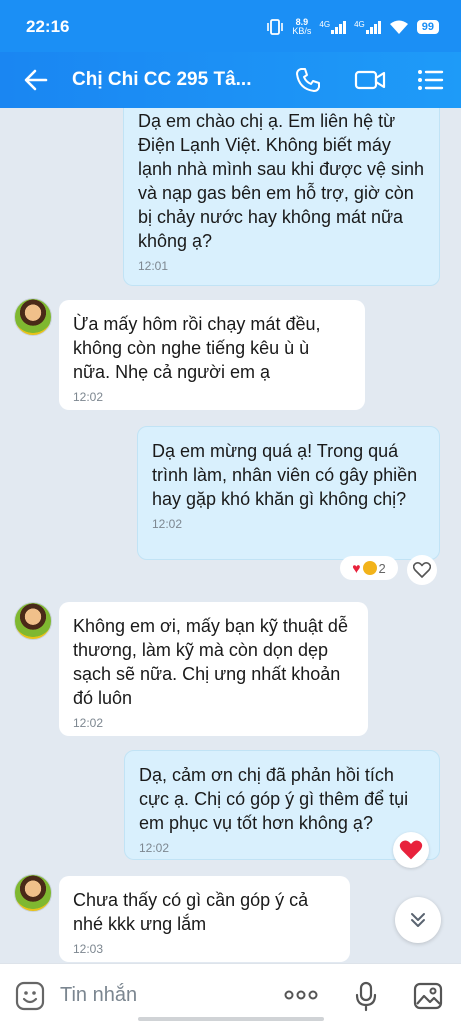  I want to click on status-icons: 8.9 KB/s 4G 4G 99, so click(352, 27).